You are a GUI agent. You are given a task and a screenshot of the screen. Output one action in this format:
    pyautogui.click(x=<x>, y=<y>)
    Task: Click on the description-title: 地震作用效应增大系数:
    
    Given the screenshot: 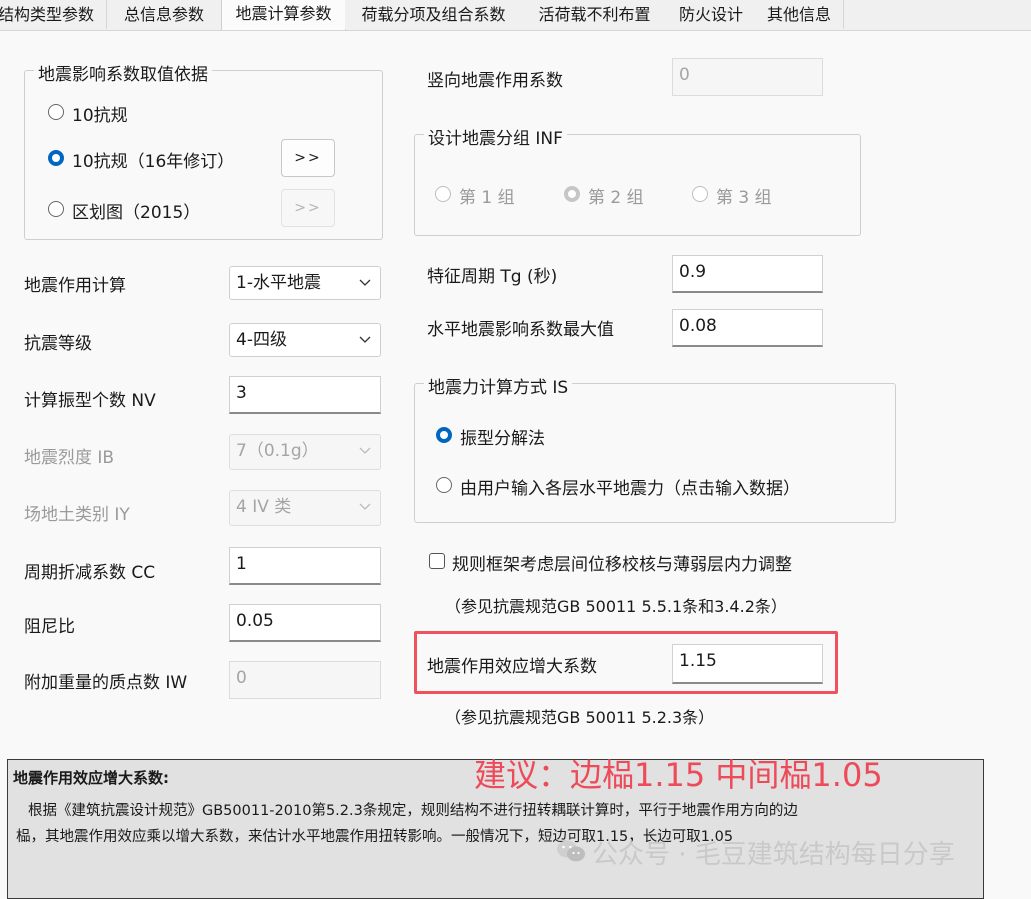 What is the action you would take?
    pyautogui.click(x=91, y=778)
    